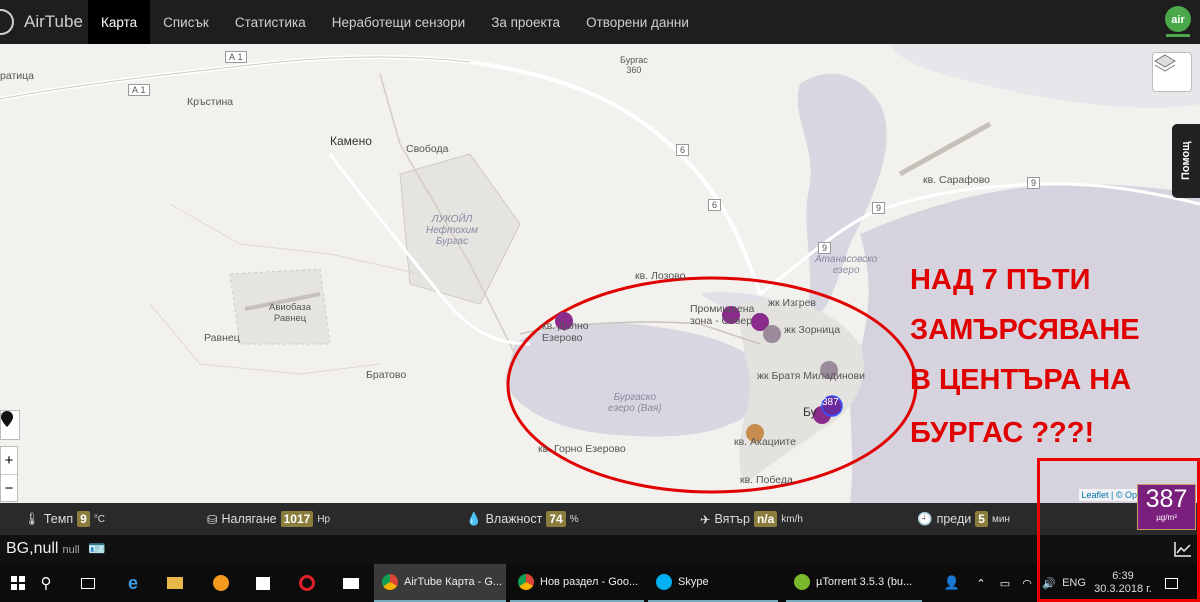 This screenshot has width=1200, height=602. I want to click on action-center-button, so click(1171, 583).